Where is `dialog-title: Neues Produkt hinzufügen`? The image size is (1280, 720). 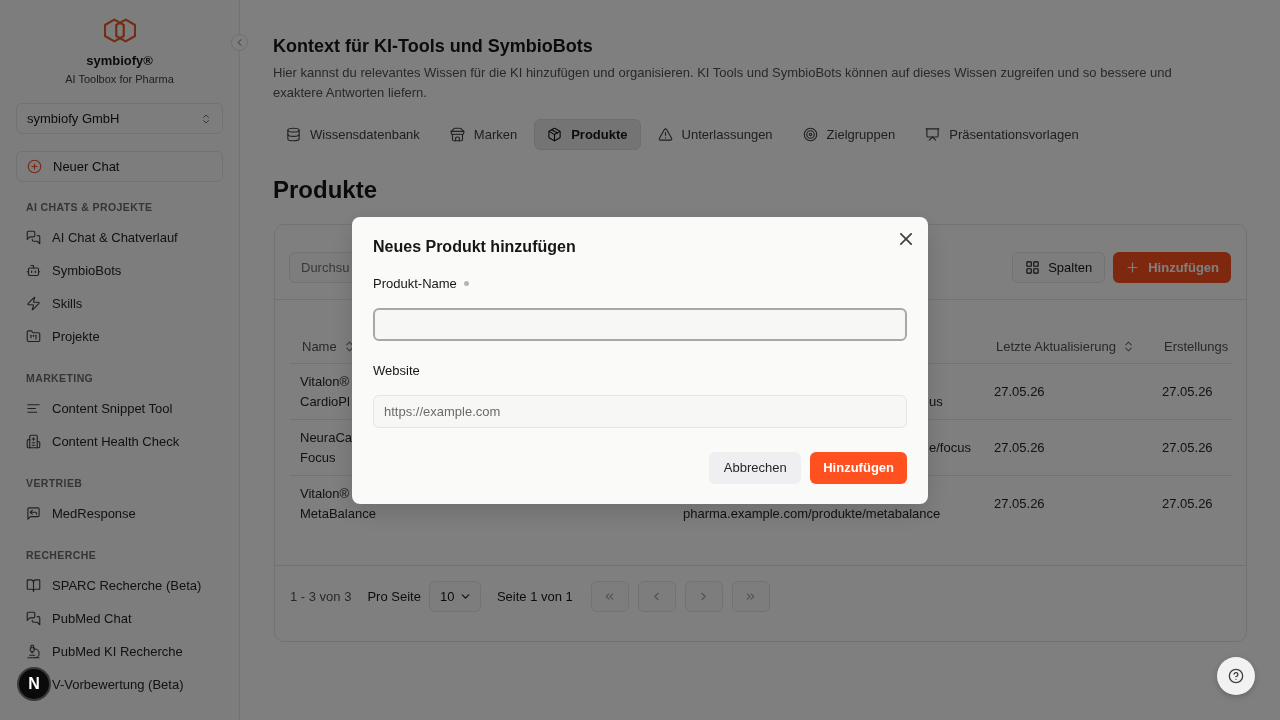 dialog-title: Neues Produkt hinzufügen is located at coordinates (474, 246).